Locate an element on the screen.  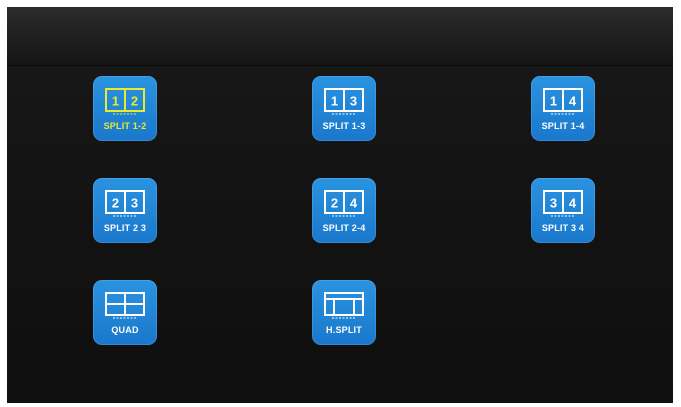
layout-label: QUAD is located at coordinates (125, 330).